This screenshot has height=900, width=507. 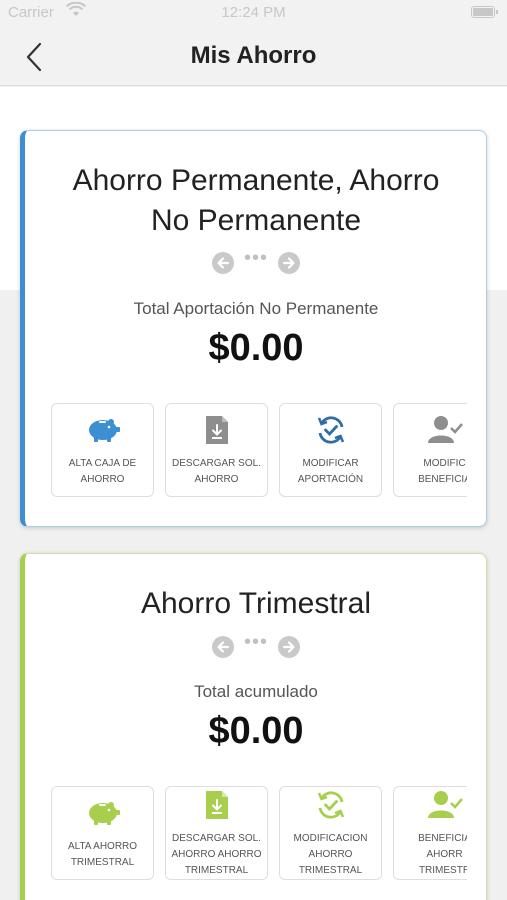 I want to click on action-label: APORTACIÓN, so click(x=330, y=479).